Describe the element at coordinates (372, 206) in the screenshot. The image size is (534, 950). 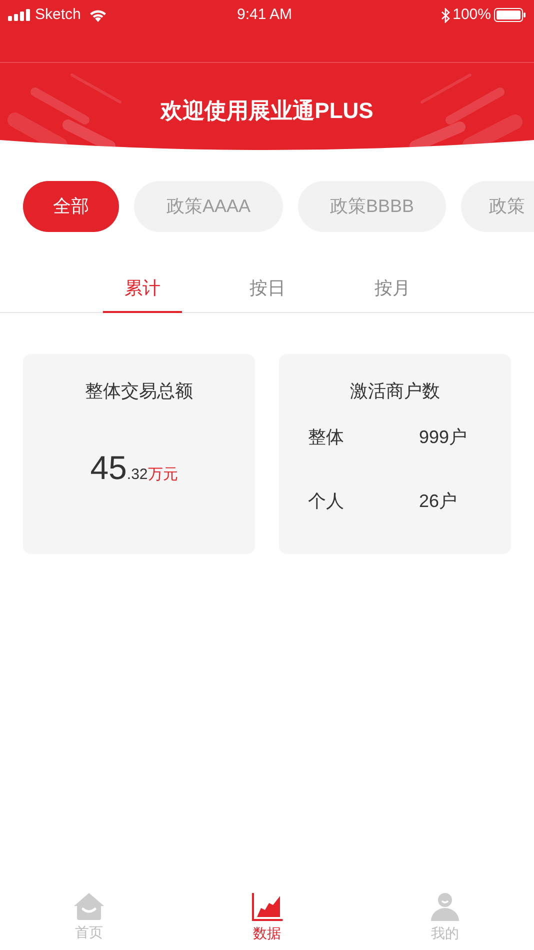
I see `filter-chip: 政策BBBB` at that location.